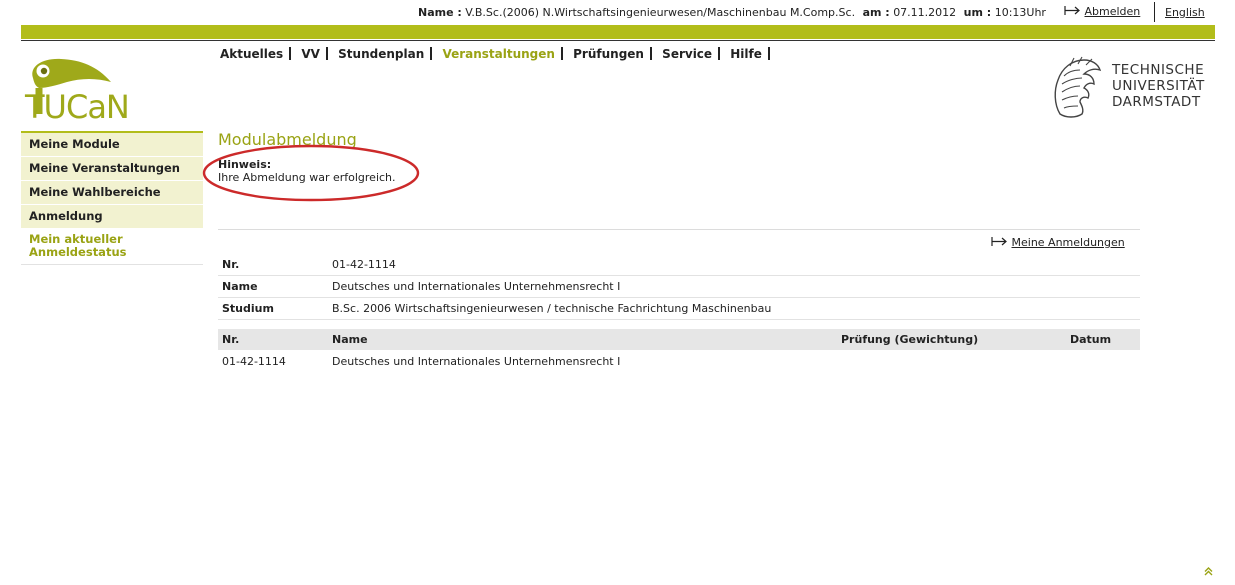 This screenshot has height=585, width=1235. Describe the element at coordinates (977, 12) in the screenshot. I see `time-label: um :` at that location.